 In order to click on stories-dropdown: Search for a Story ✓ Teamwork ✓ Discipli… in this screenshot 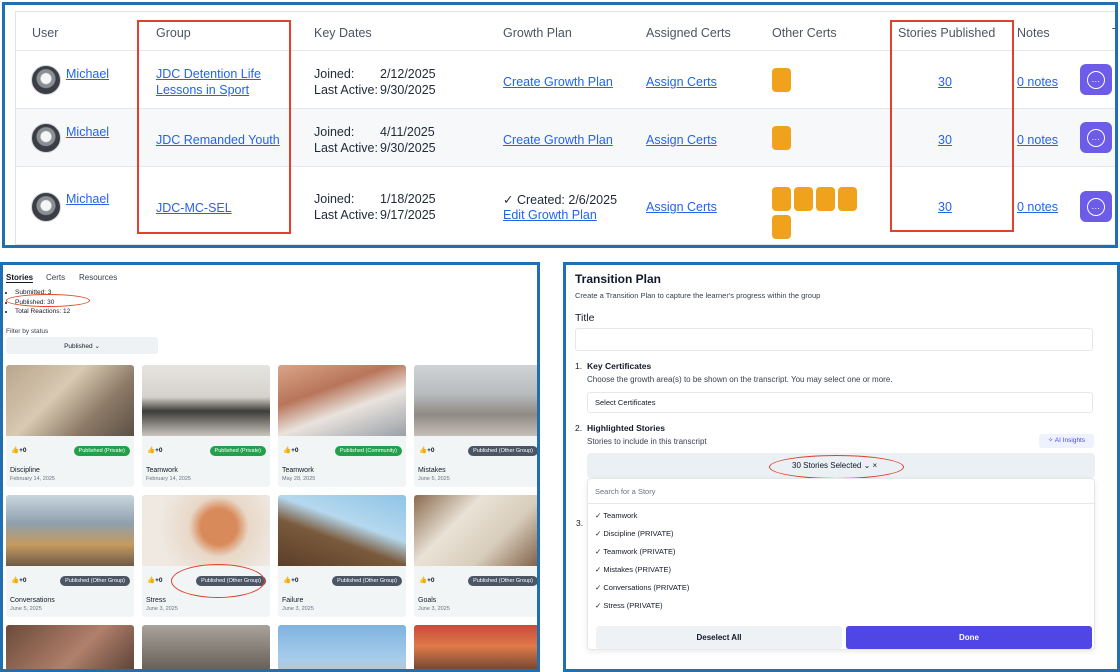, I will do `click(841, 564)`.